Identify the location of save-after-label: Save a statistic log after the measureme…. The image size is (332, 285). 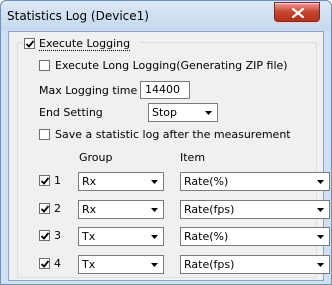
(173, 134).